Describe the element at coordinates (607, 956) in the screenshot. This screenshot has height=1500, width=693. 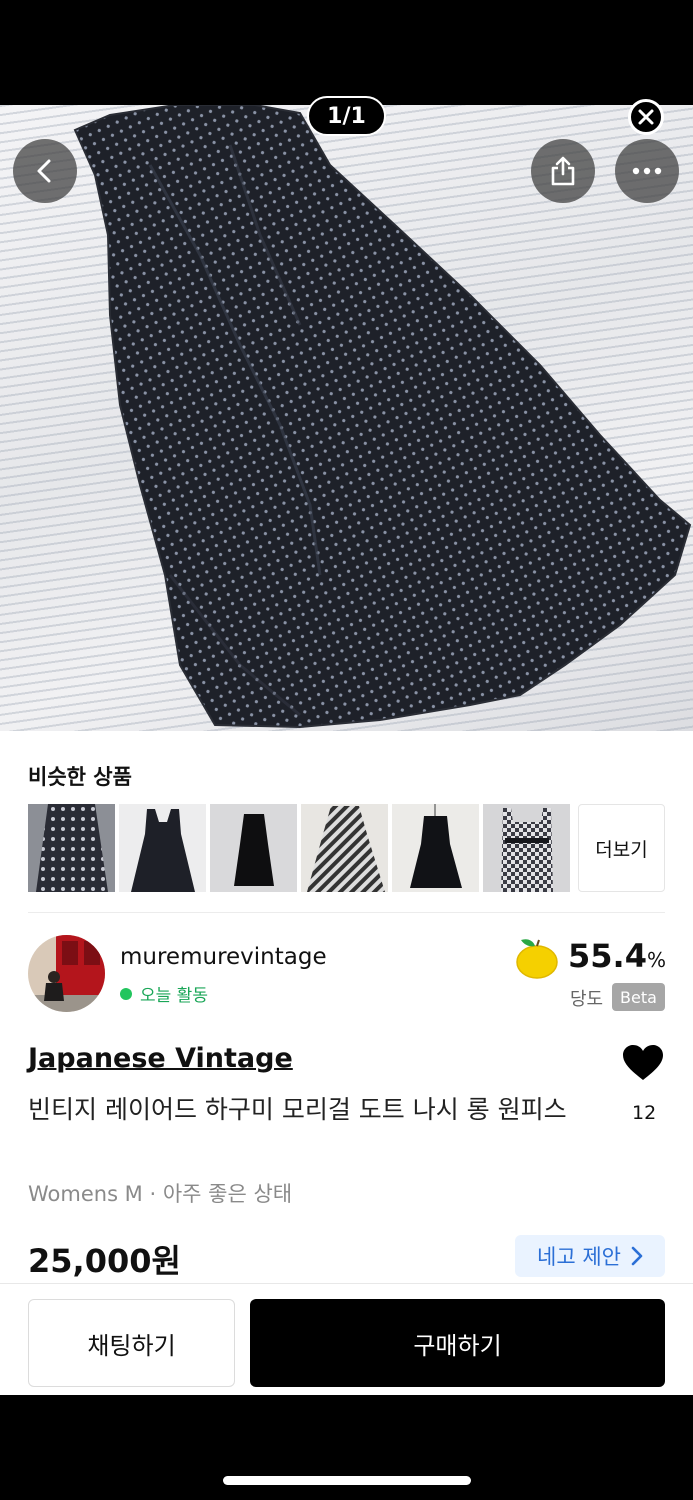
I see `sweetness-value: 55.4` at that location.